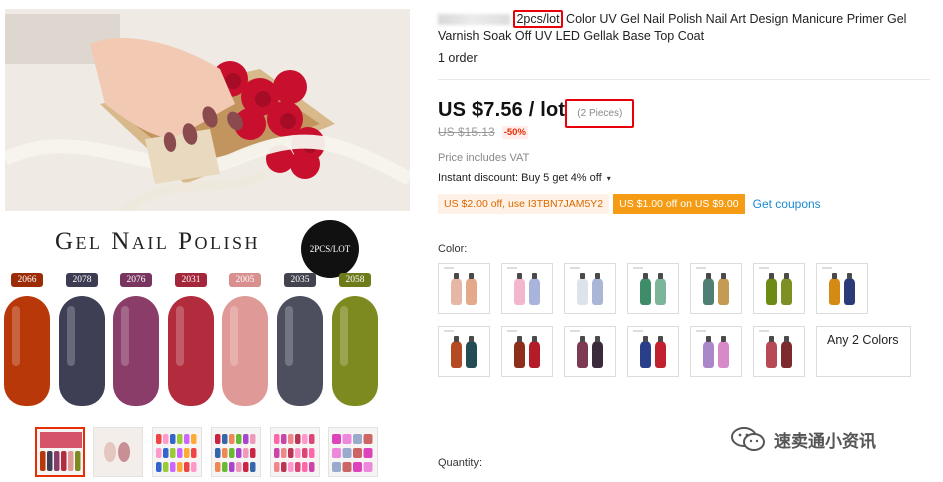 This screenshot has width=943, height=482. What do you see at coordinates (502, 109) in the screenshot?
I see `current-price: US $7.56 / lot` at bounding box center [502, 109].